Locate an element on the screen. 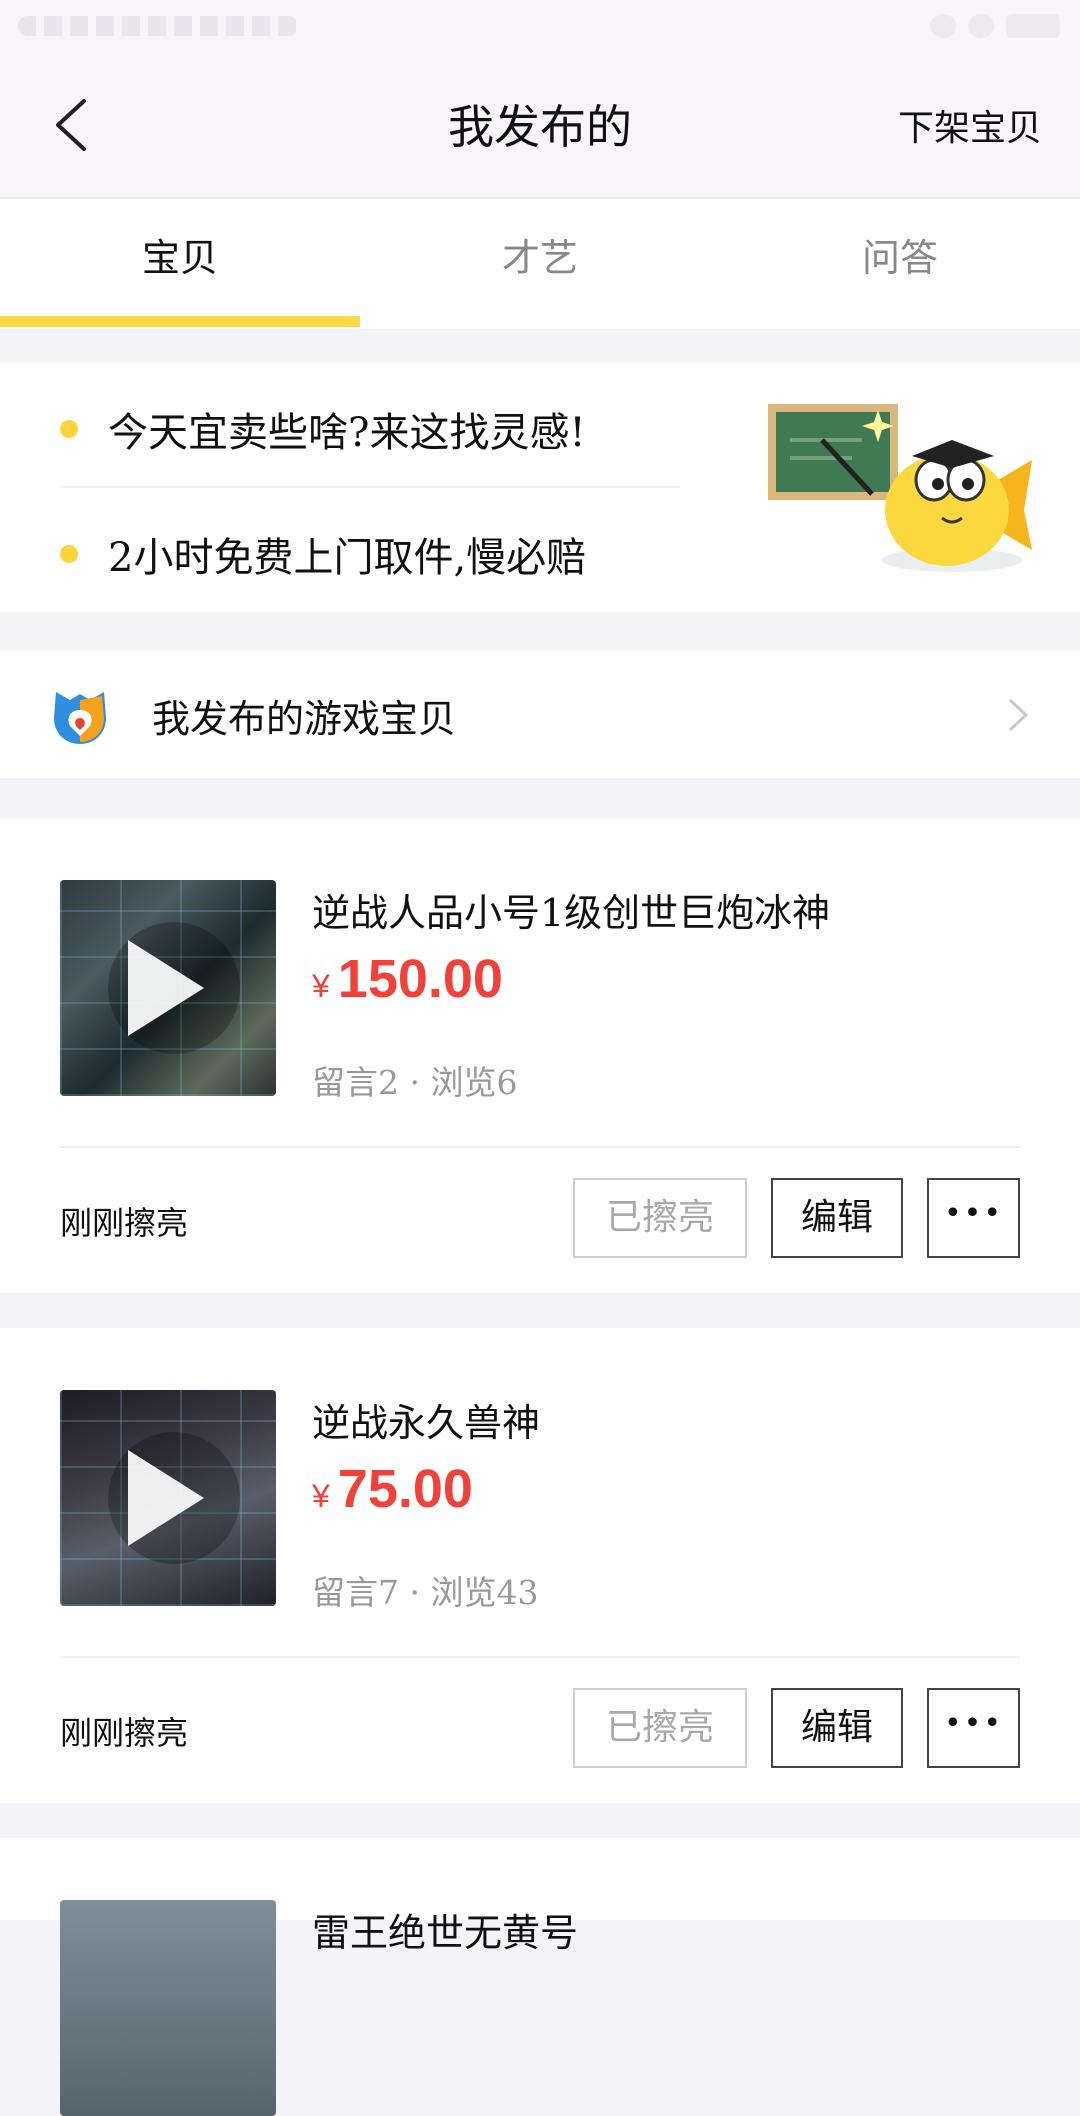  item-title: 雷王绝世无黄号 is located at coordinates (445, 1929).